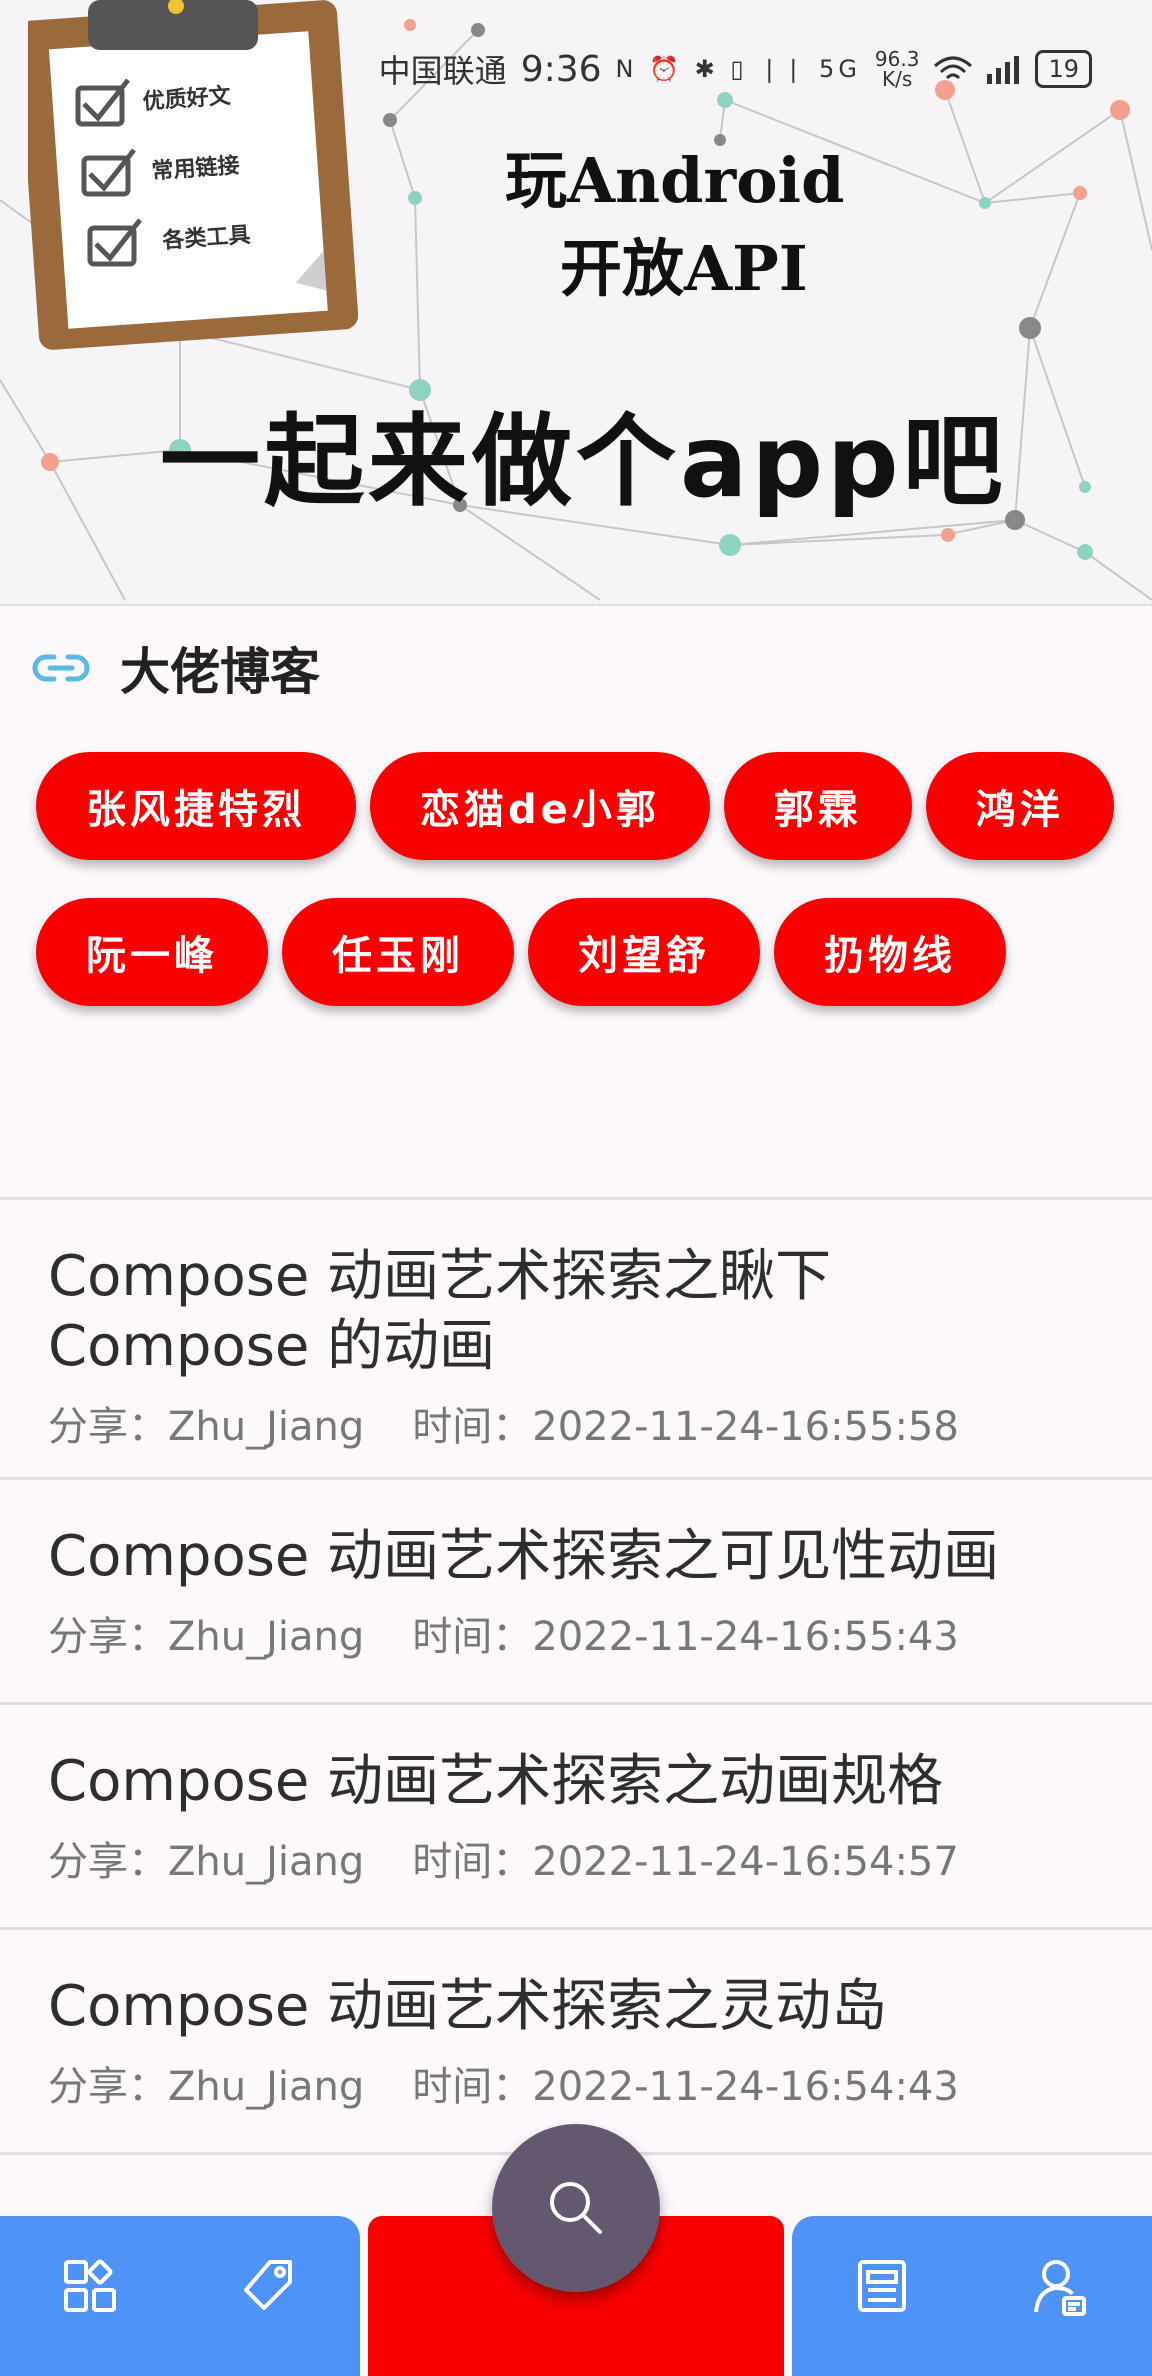 The height and width of the screenshot is (2376, 1152). What do you see at coordinates (193, 175) in the screenshot?
I see `clipboard-logo: 优质好文 常用链接 各类工具` at bounding box center [193, 175].